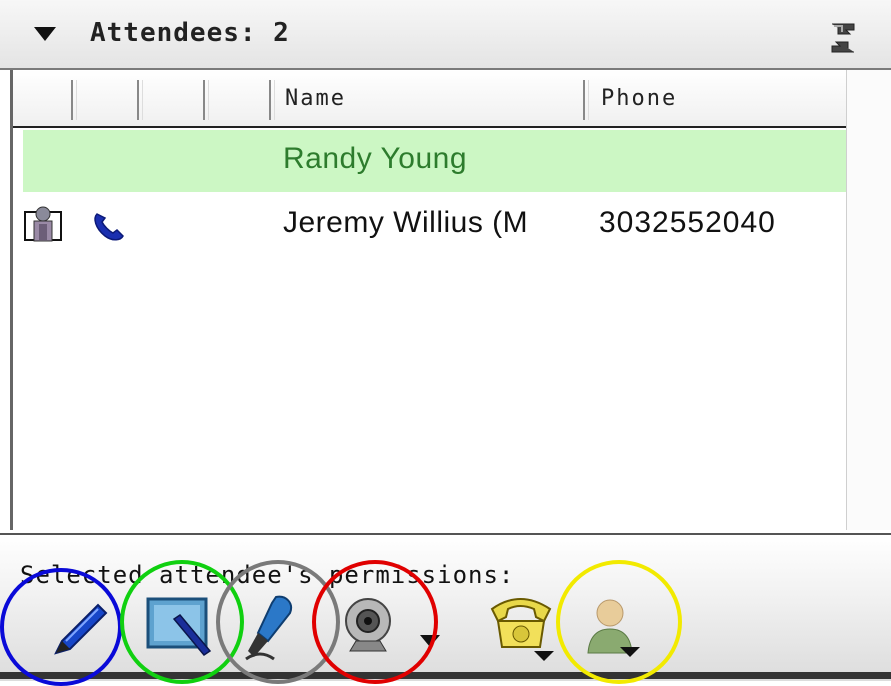  Describe the element at coordinates (109, 227) in the screenshot. I see `phone-handset-icon` at that location.